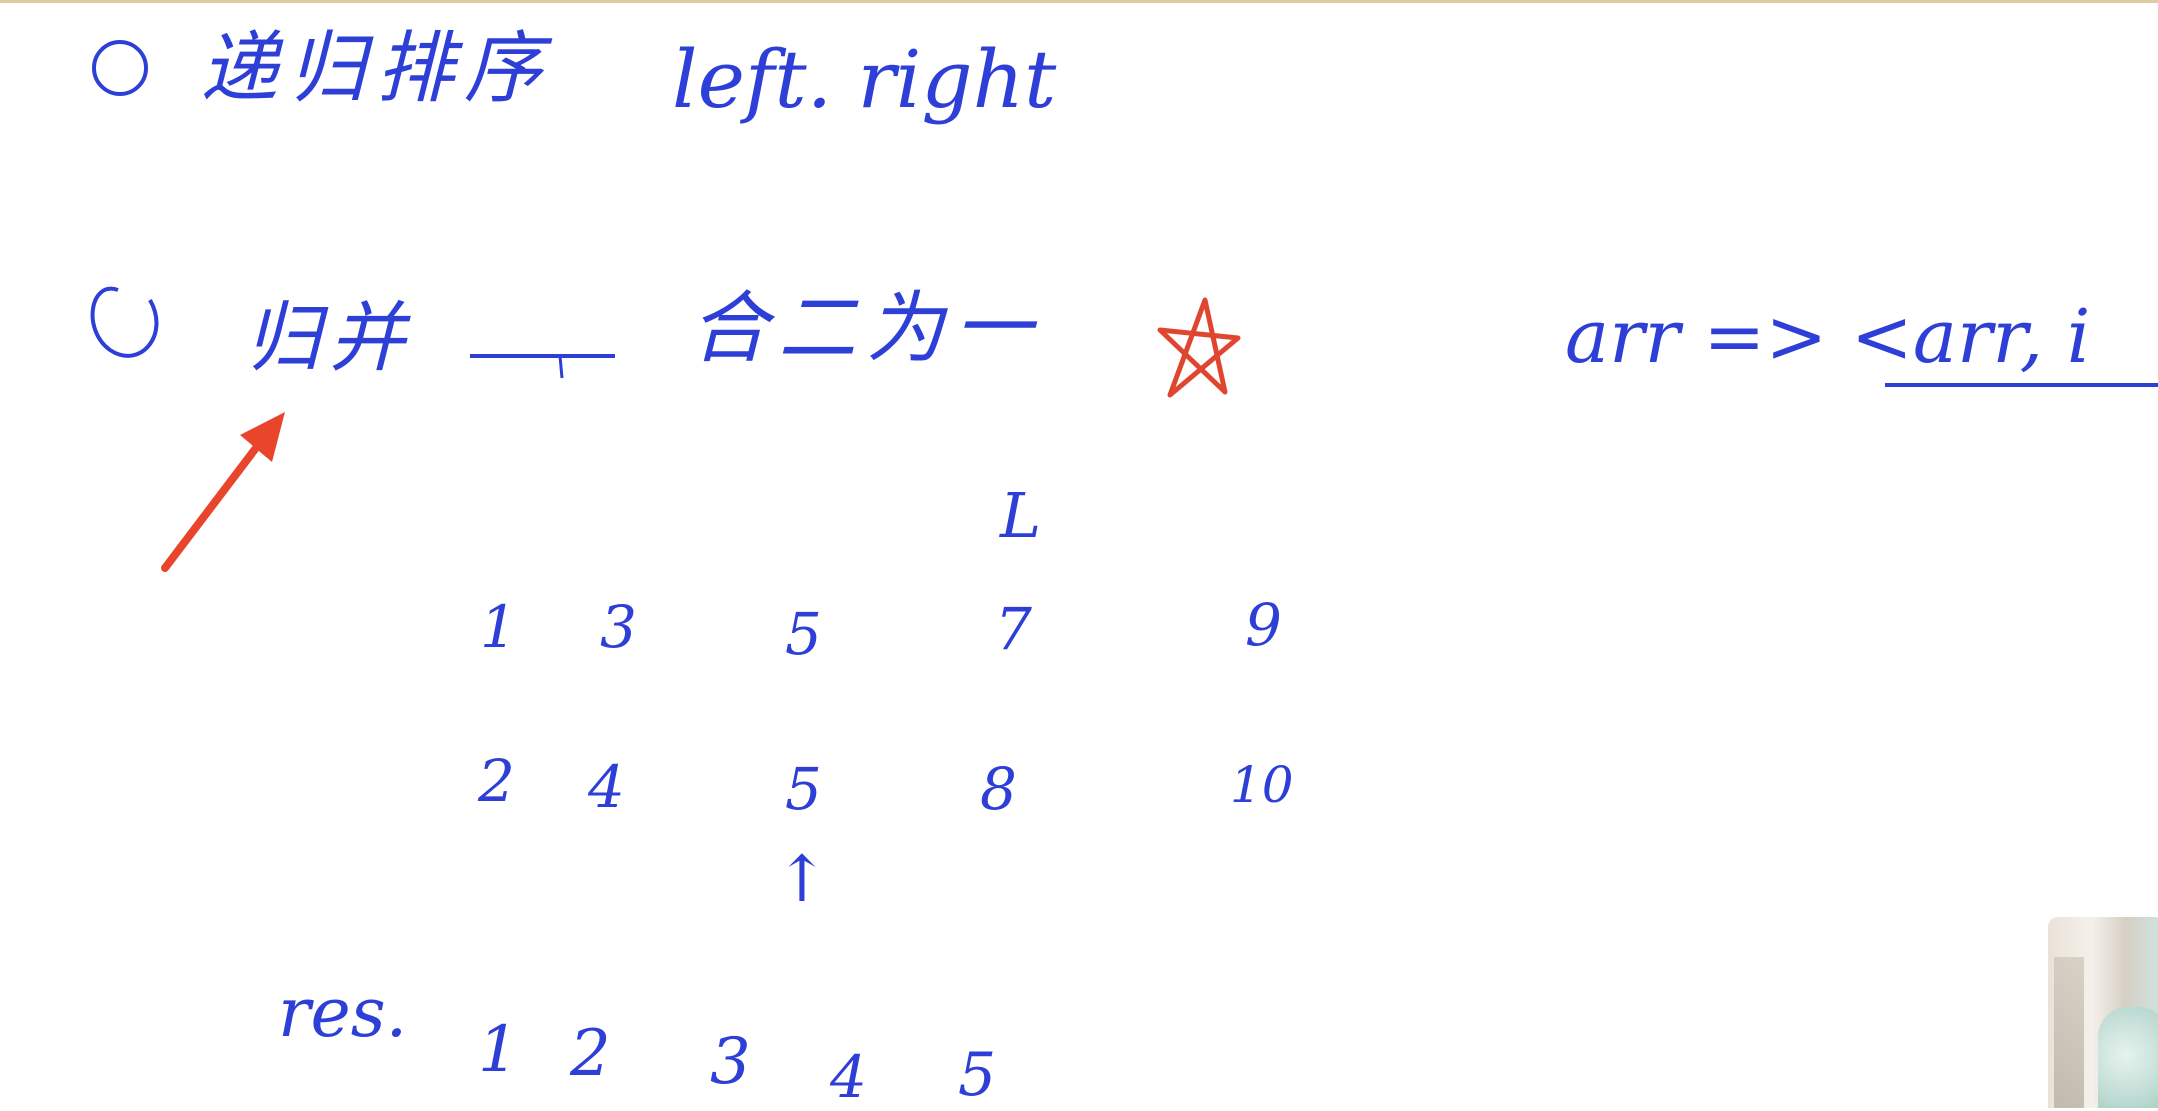 This screenshot has width=2158, height=1111. What do you see at coordinates (561, 367) in the screenshot?
I see `dash-tick` at bounding box center [561, 367].